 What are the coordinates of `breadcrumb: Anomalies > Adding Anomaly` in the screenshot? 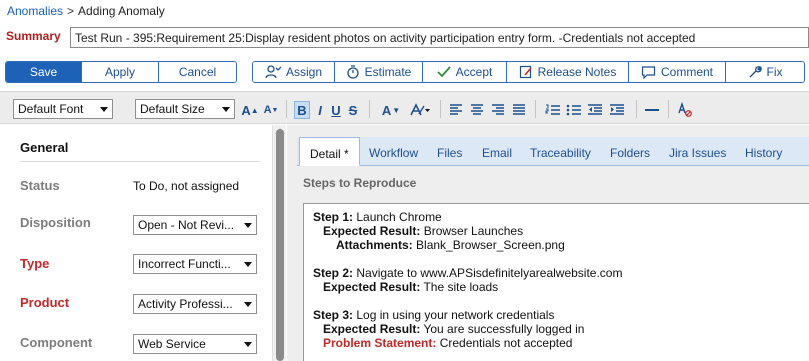 It's located at (86, 11).